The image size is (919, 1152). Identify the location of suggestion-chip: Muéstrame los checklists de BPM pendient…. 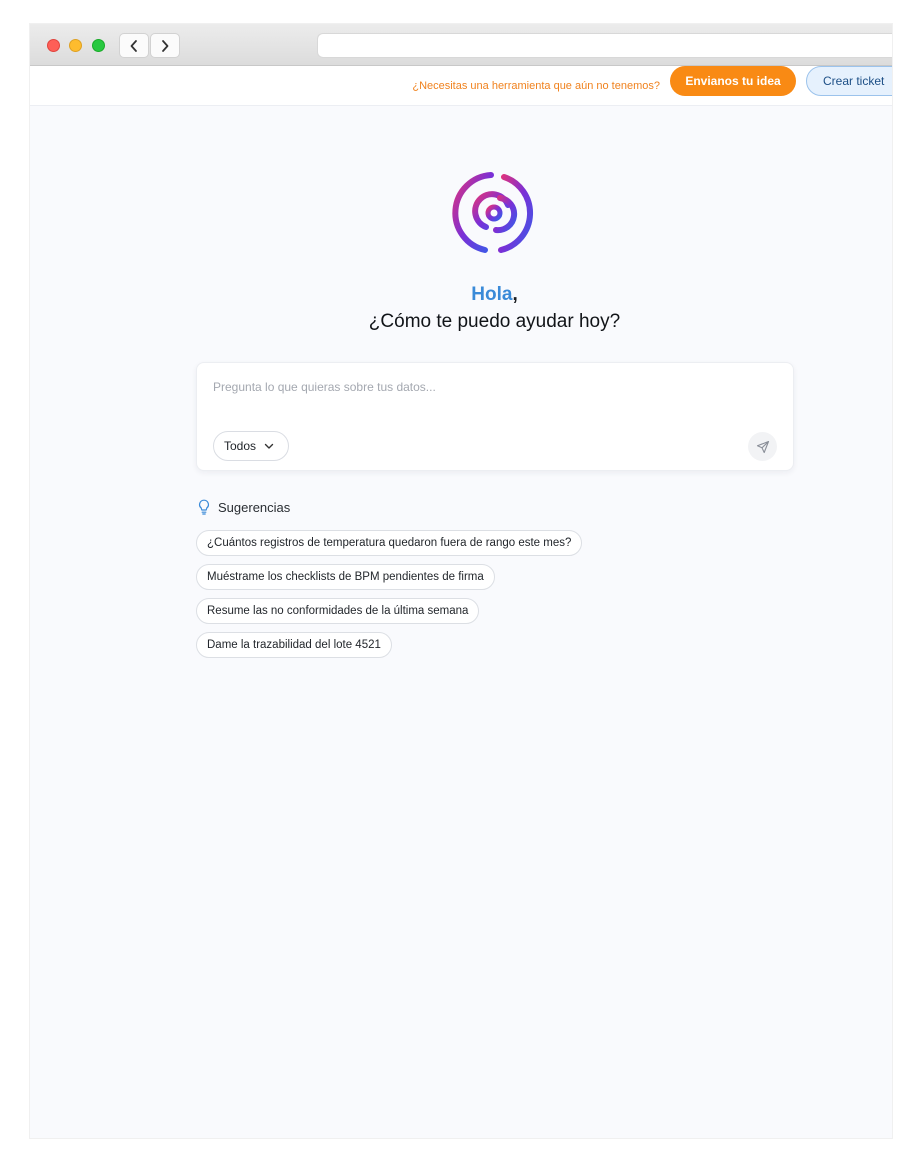
(345, 577).